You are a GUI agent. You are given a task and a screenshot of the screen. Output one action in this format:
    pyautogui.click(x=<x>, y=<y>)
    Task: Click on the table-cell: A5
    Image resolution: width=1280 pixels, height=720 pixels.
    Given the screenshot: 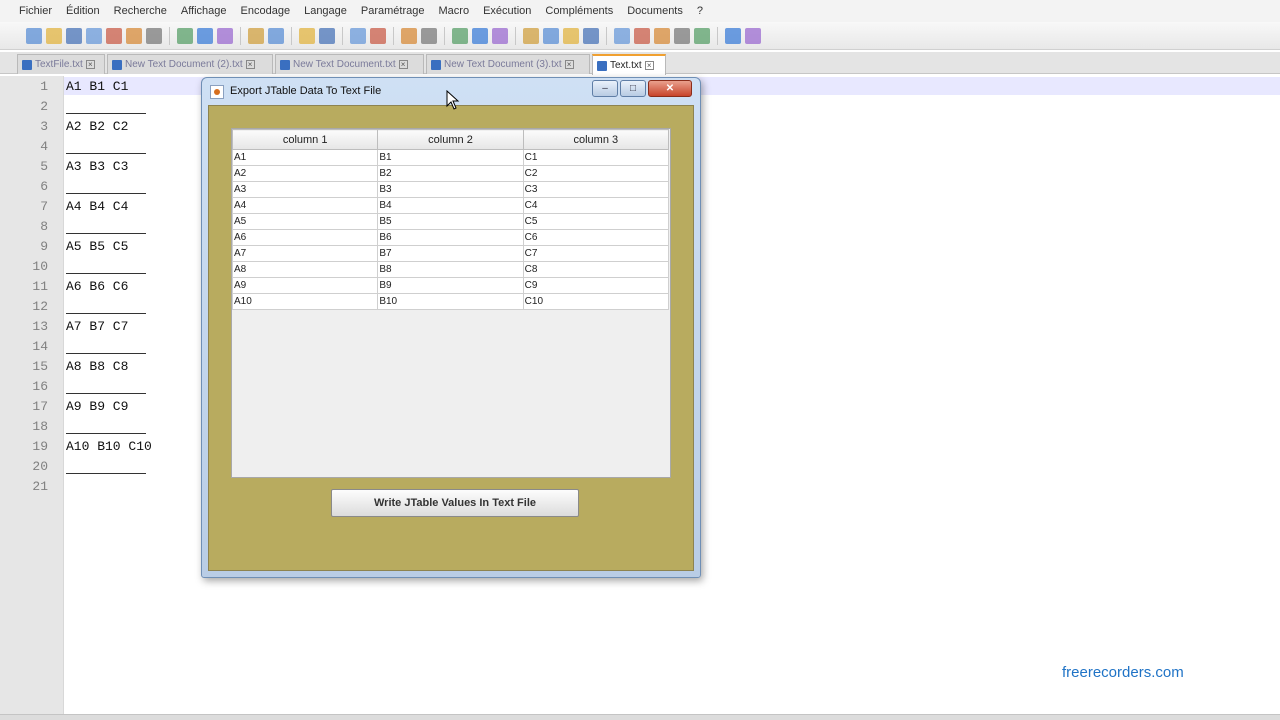 What is the action you would take?
    pyautogui.click(x=305, y=221)
    